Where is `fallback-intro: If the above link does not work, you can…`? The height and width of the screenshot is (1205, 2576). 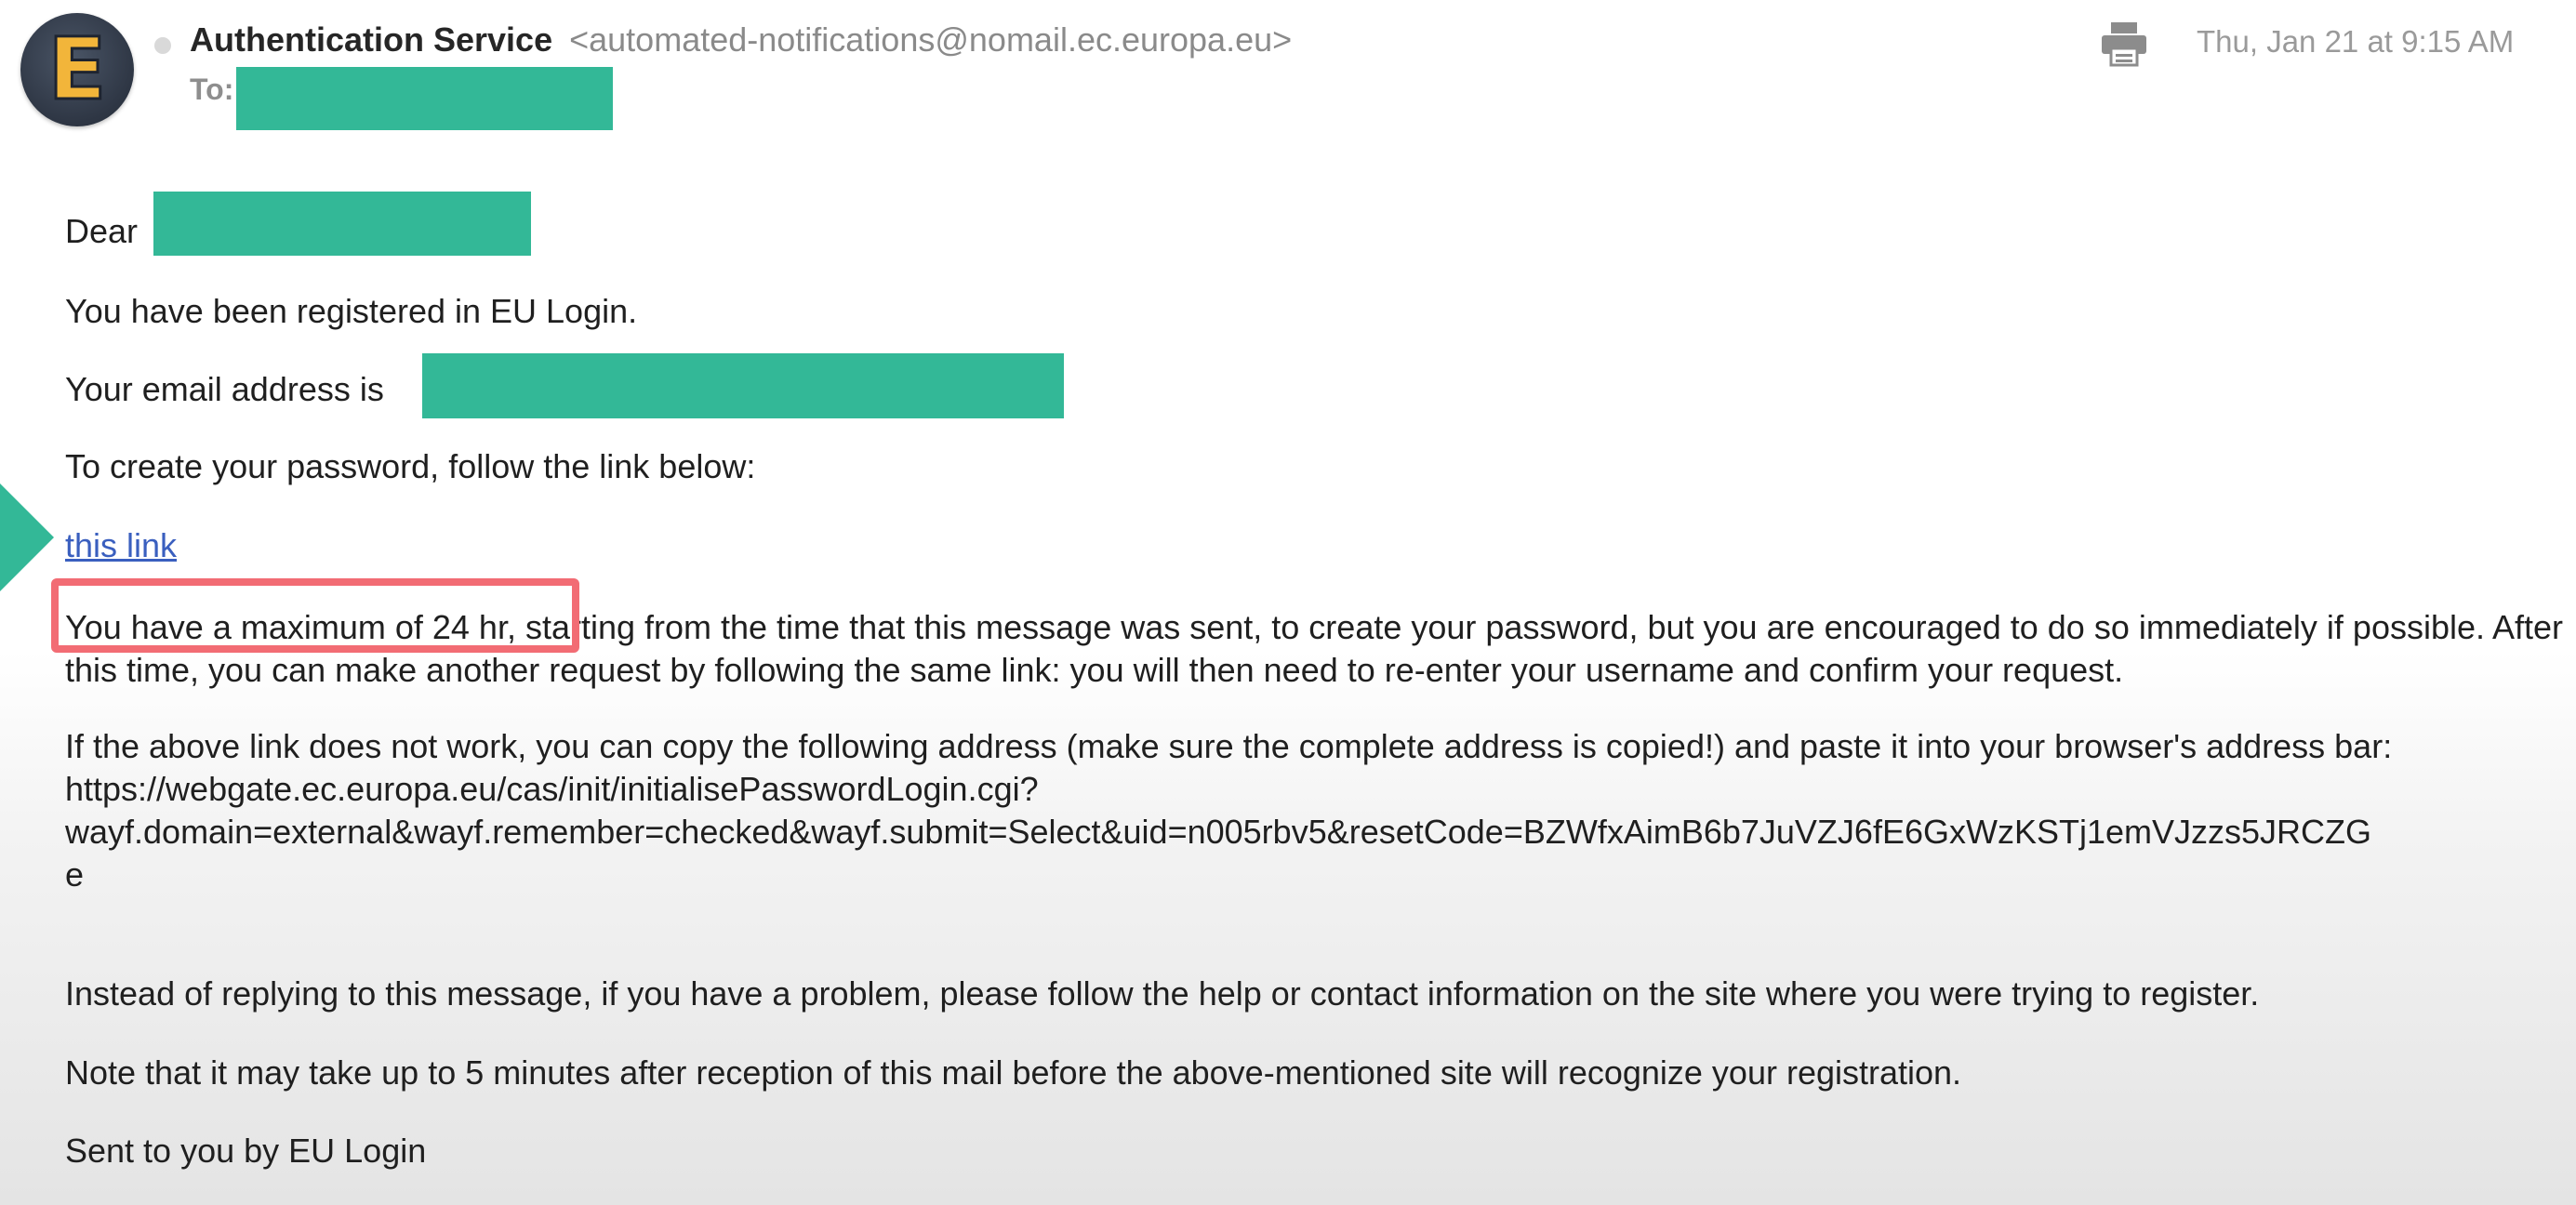 fallback-intro: If the above link does not work, you can… is located at coordinates (1229, 746).